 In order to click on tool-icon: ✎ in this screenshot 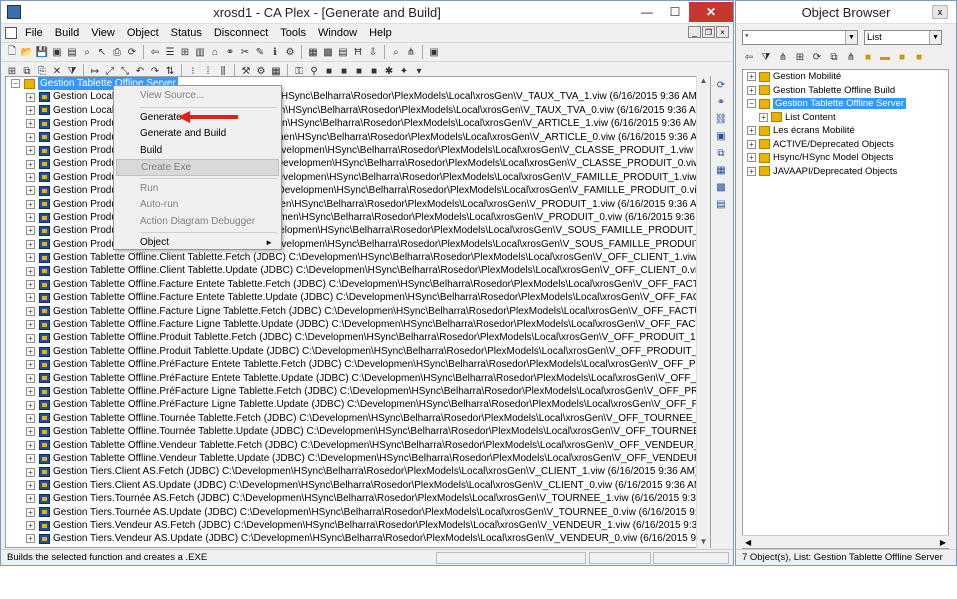, I will do `click(260, 52)`.